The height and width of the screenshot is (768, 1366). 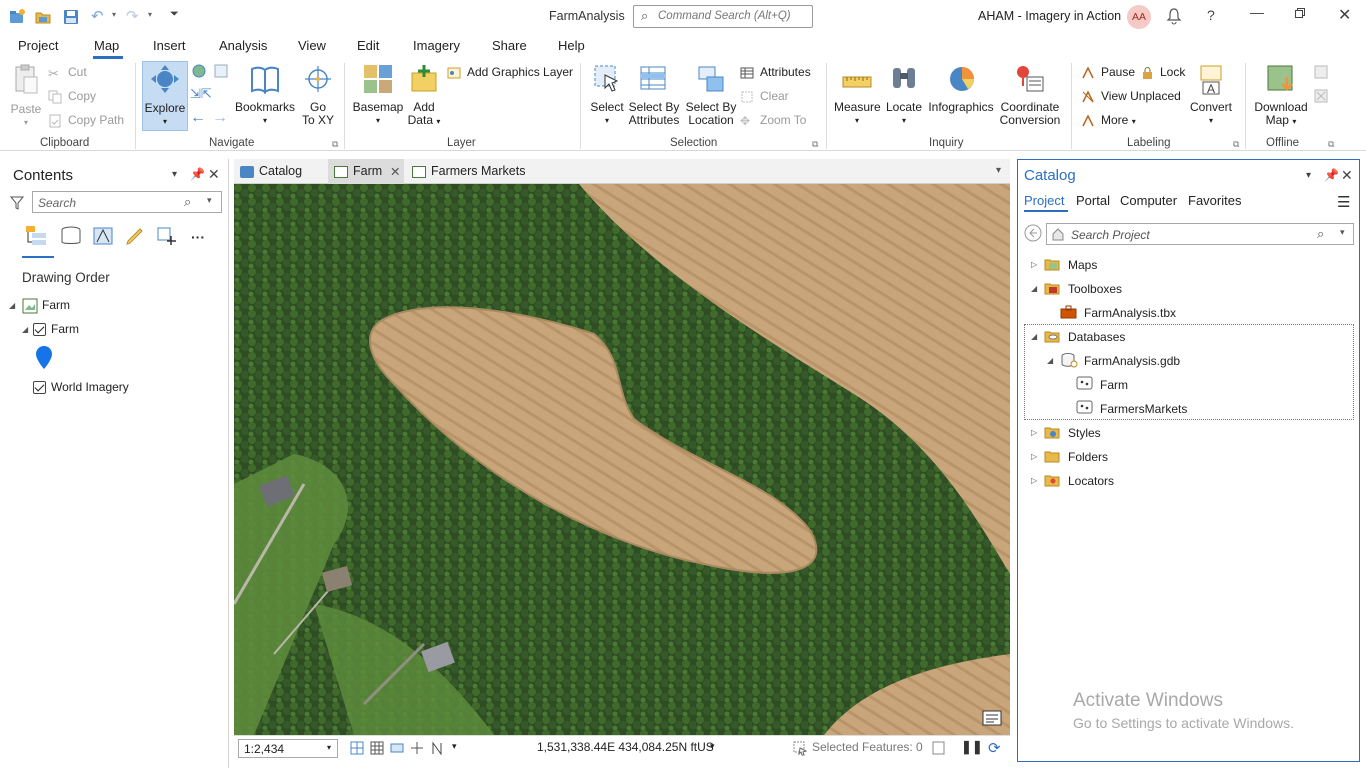 What do you see at coordinates (265, 95) in the screenshot?
I see `bookmarks-button: Bookmarks ▾` at bounding box center [265, 95].